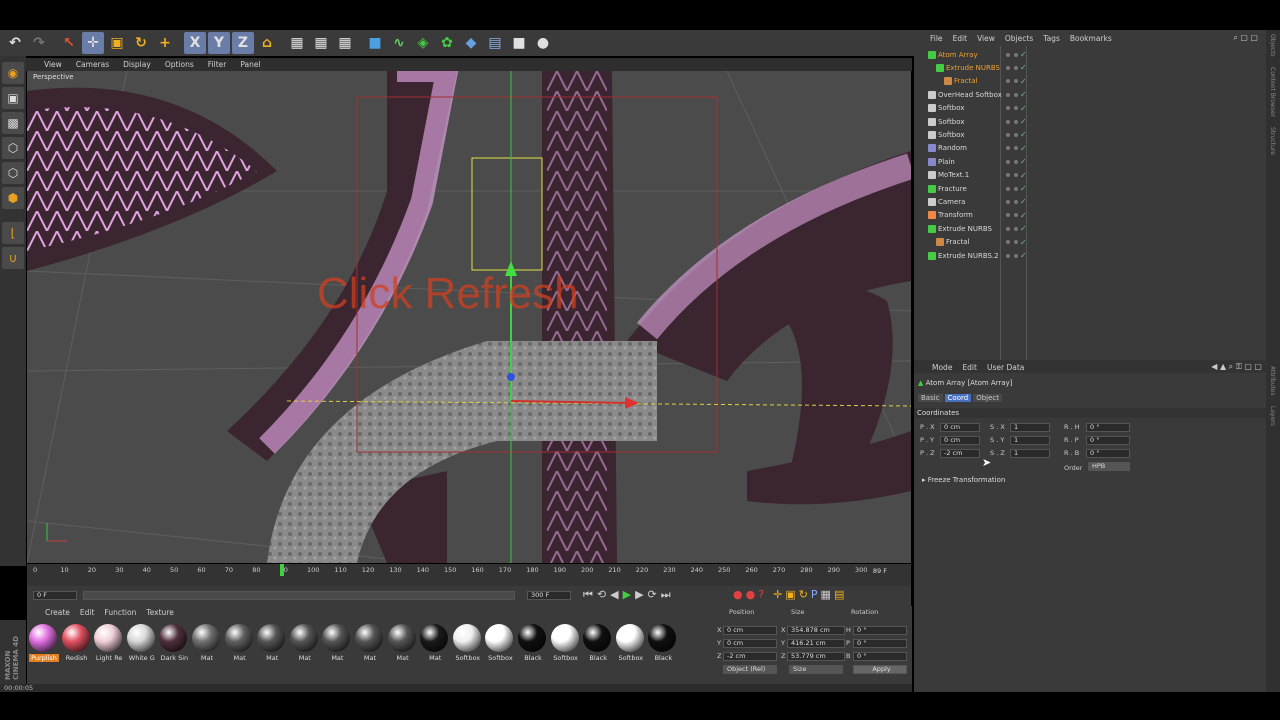 This screenshot has height=720, width=1280. What do you see at coordinates (399, 43) in the screenshot?
I see `spline-icon: ∿` at bounding box center [399, 43].